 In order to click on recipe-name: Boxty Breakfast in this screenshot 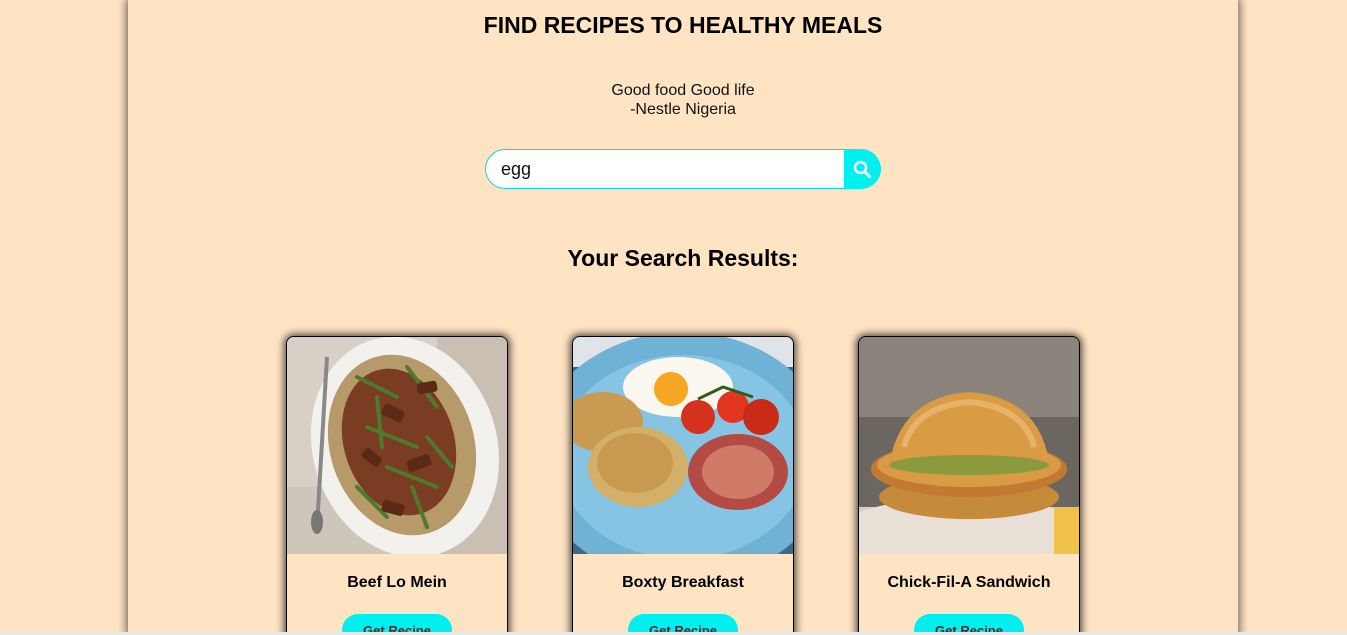, I will do `click(683, 582)`.